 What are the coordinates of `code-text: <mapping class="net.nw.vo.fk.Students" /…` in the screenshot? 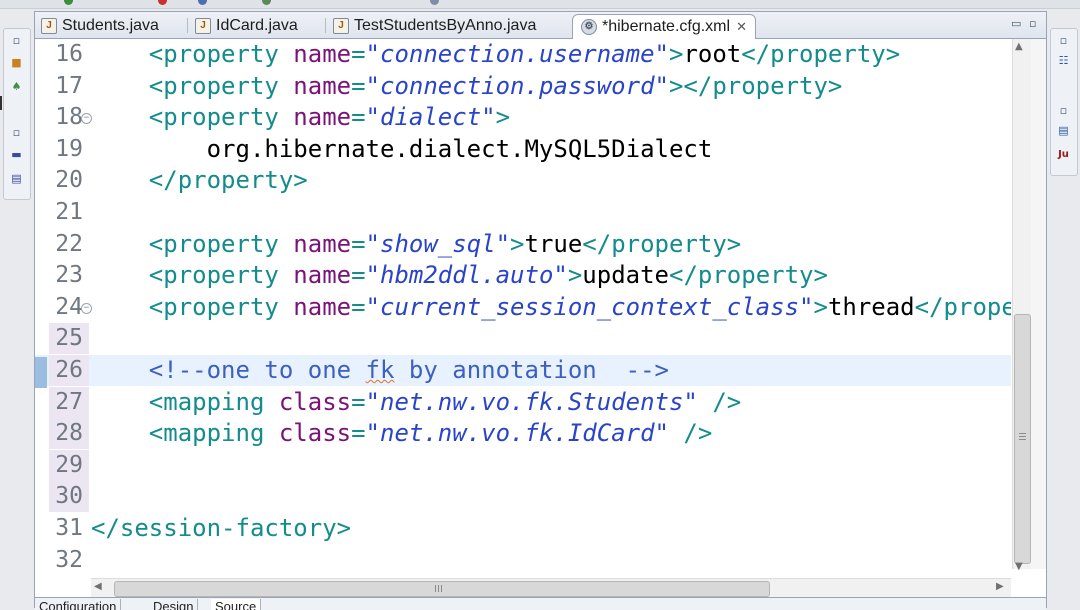 It's located at (416, 402).